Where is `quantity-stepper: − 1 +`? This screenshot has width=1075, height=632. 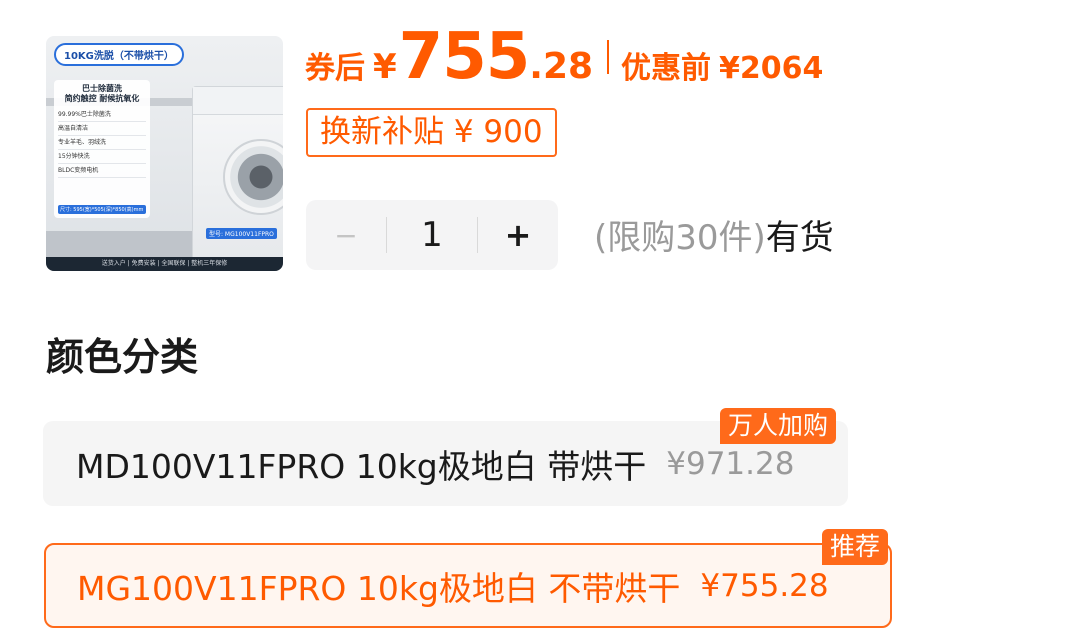 quantity-stepper: − 1 + is located at coordinates (432, 235).